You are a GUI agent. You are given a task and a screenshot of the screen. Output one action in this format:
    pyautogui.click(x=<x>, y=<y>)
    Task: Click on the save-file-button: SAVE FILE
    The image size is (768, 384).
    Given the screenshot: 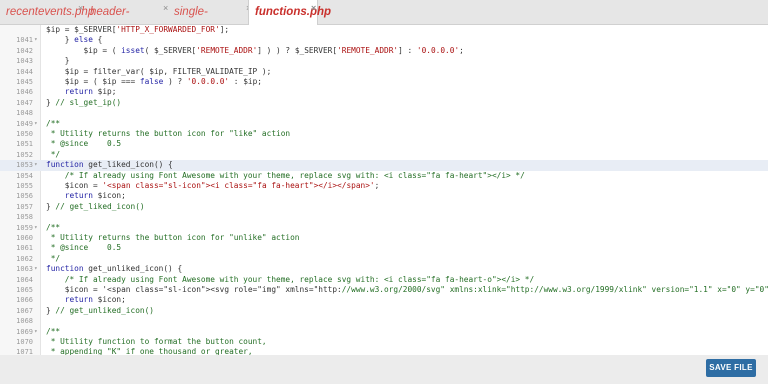 What is the action you would take?
    pyautogui.click(x=731, y=368)
    